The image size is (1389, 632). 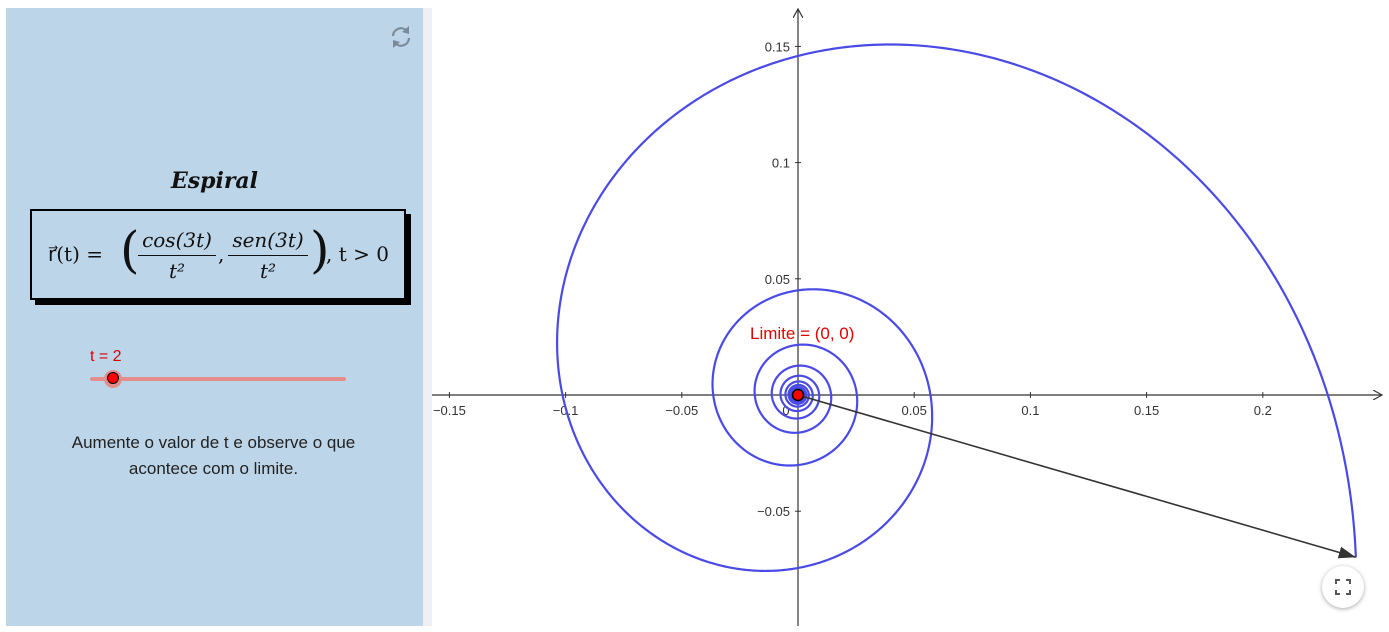 What do you see at coordinates (130, 250) in the screenshot?
I see `formula-open-paren: (` at bounding box center [130, 250].